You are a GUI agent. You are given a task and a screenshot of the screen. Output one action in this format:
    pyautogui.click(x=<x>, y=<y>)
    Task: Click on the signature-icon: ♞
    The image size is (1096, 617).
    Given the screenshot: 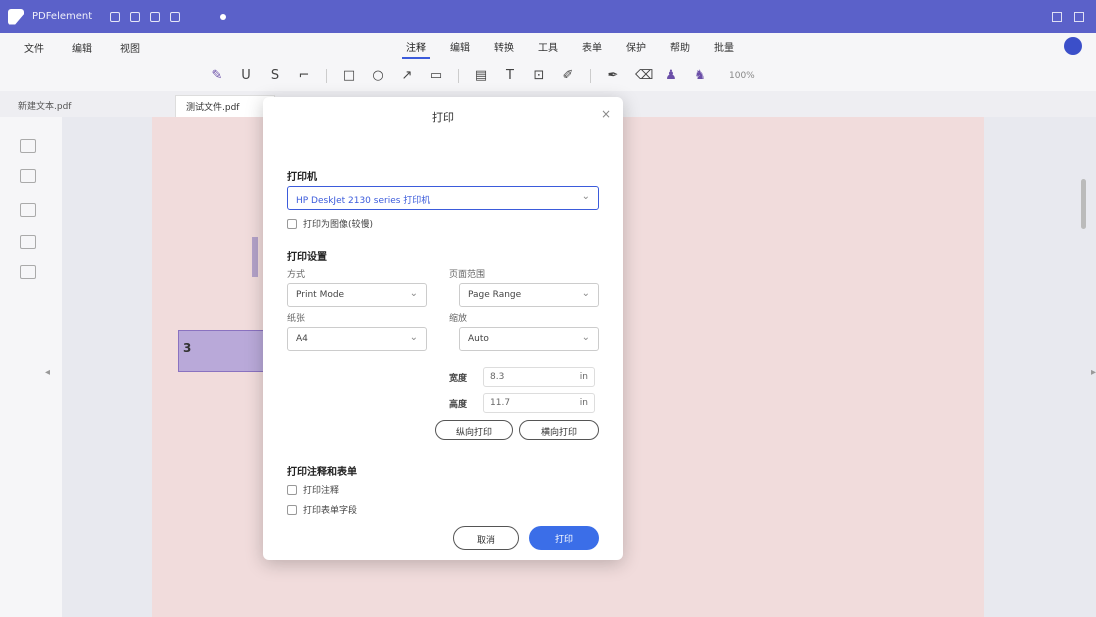 What is the action you would take?
    pyautogui.click(x=700, y=76)
    